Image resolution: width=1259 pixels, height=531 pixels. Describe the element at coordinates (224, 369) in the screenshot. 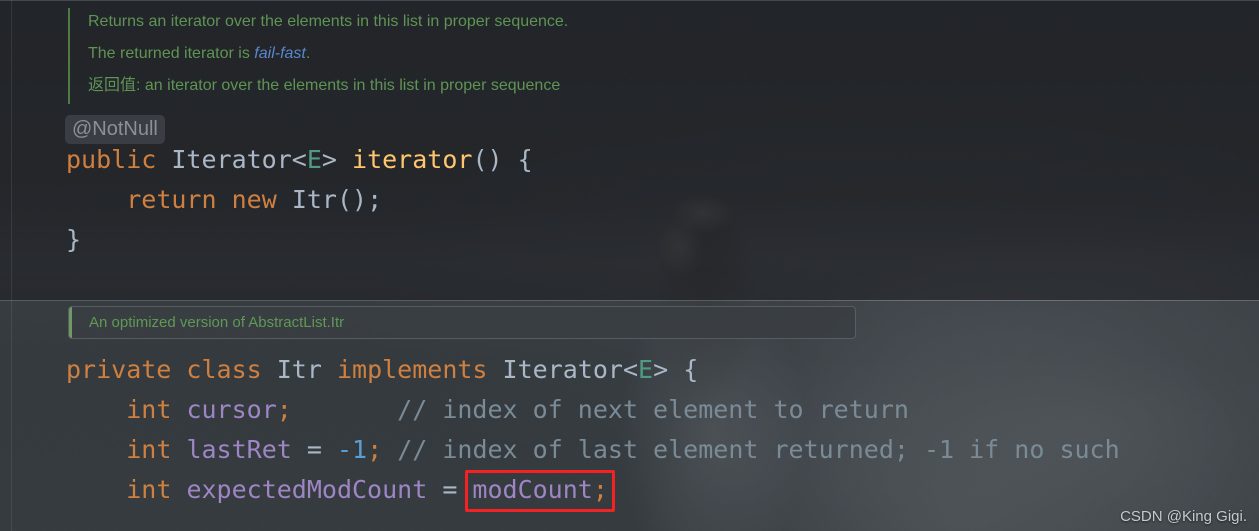

I see `keyword-class: class` at that location.